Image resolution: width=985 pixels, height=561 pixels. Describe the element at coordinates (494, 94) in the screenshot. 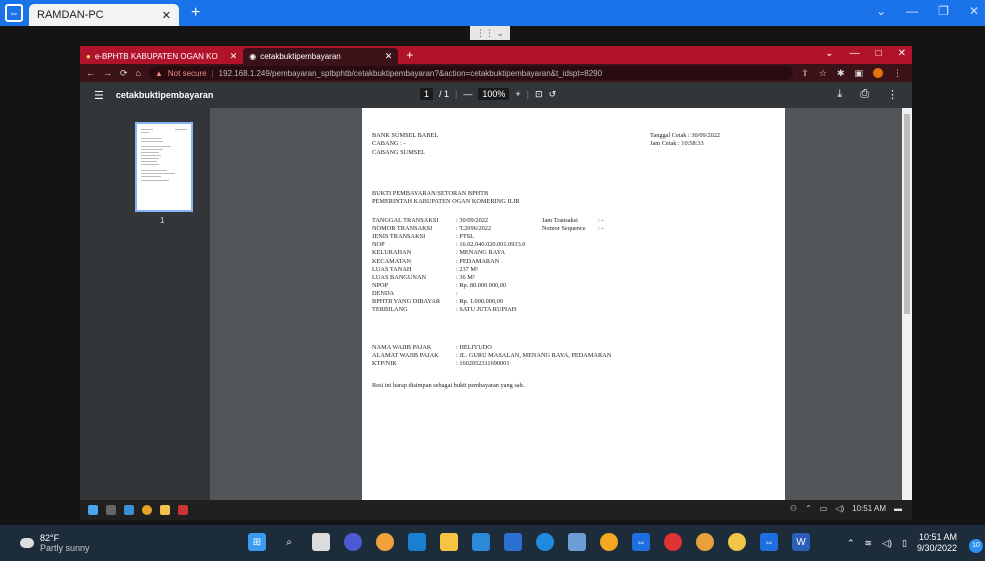

I see `zoom-input: 100%` at that location.